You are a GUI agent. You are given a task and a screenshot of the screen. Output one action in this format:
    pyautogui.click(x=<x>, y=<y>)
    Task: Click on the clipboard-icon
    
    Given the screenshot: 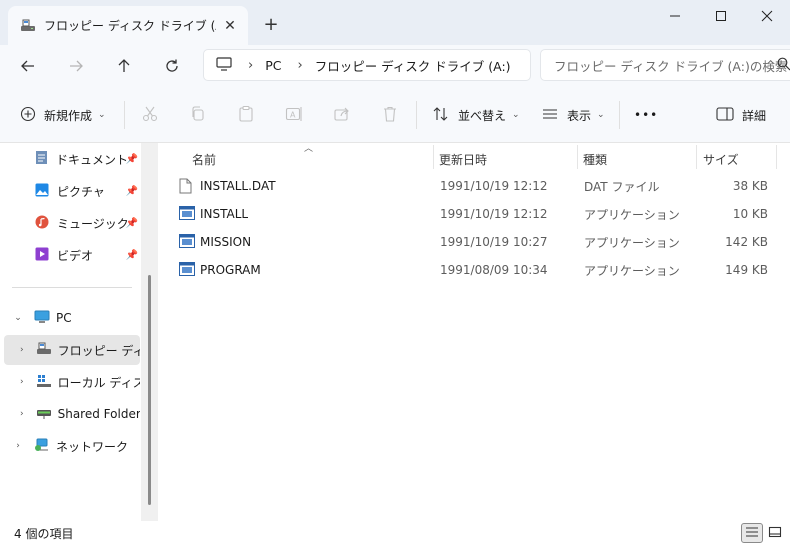 What is the action you would take?
    pyautogui.click(x=246, y=115)
    